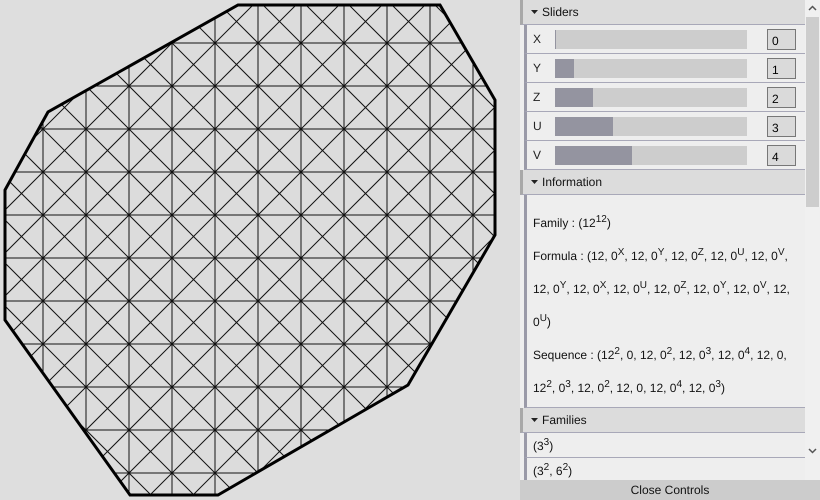 The image size is (820, 500). What do you see at coordinates (537, 39) in the screenshot?
I see `slider-label: X` at bounding box center [537, 39].